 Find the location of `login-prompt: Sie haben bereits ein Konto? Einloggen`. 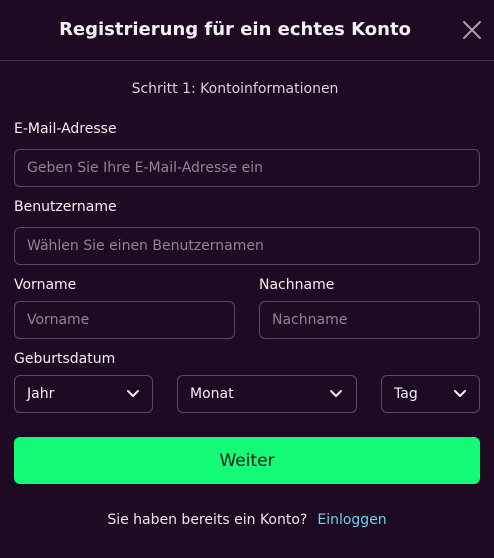

login-prompt: Sie haben bereits ein Konto? Einloggen is located at coordinates (247, 520).